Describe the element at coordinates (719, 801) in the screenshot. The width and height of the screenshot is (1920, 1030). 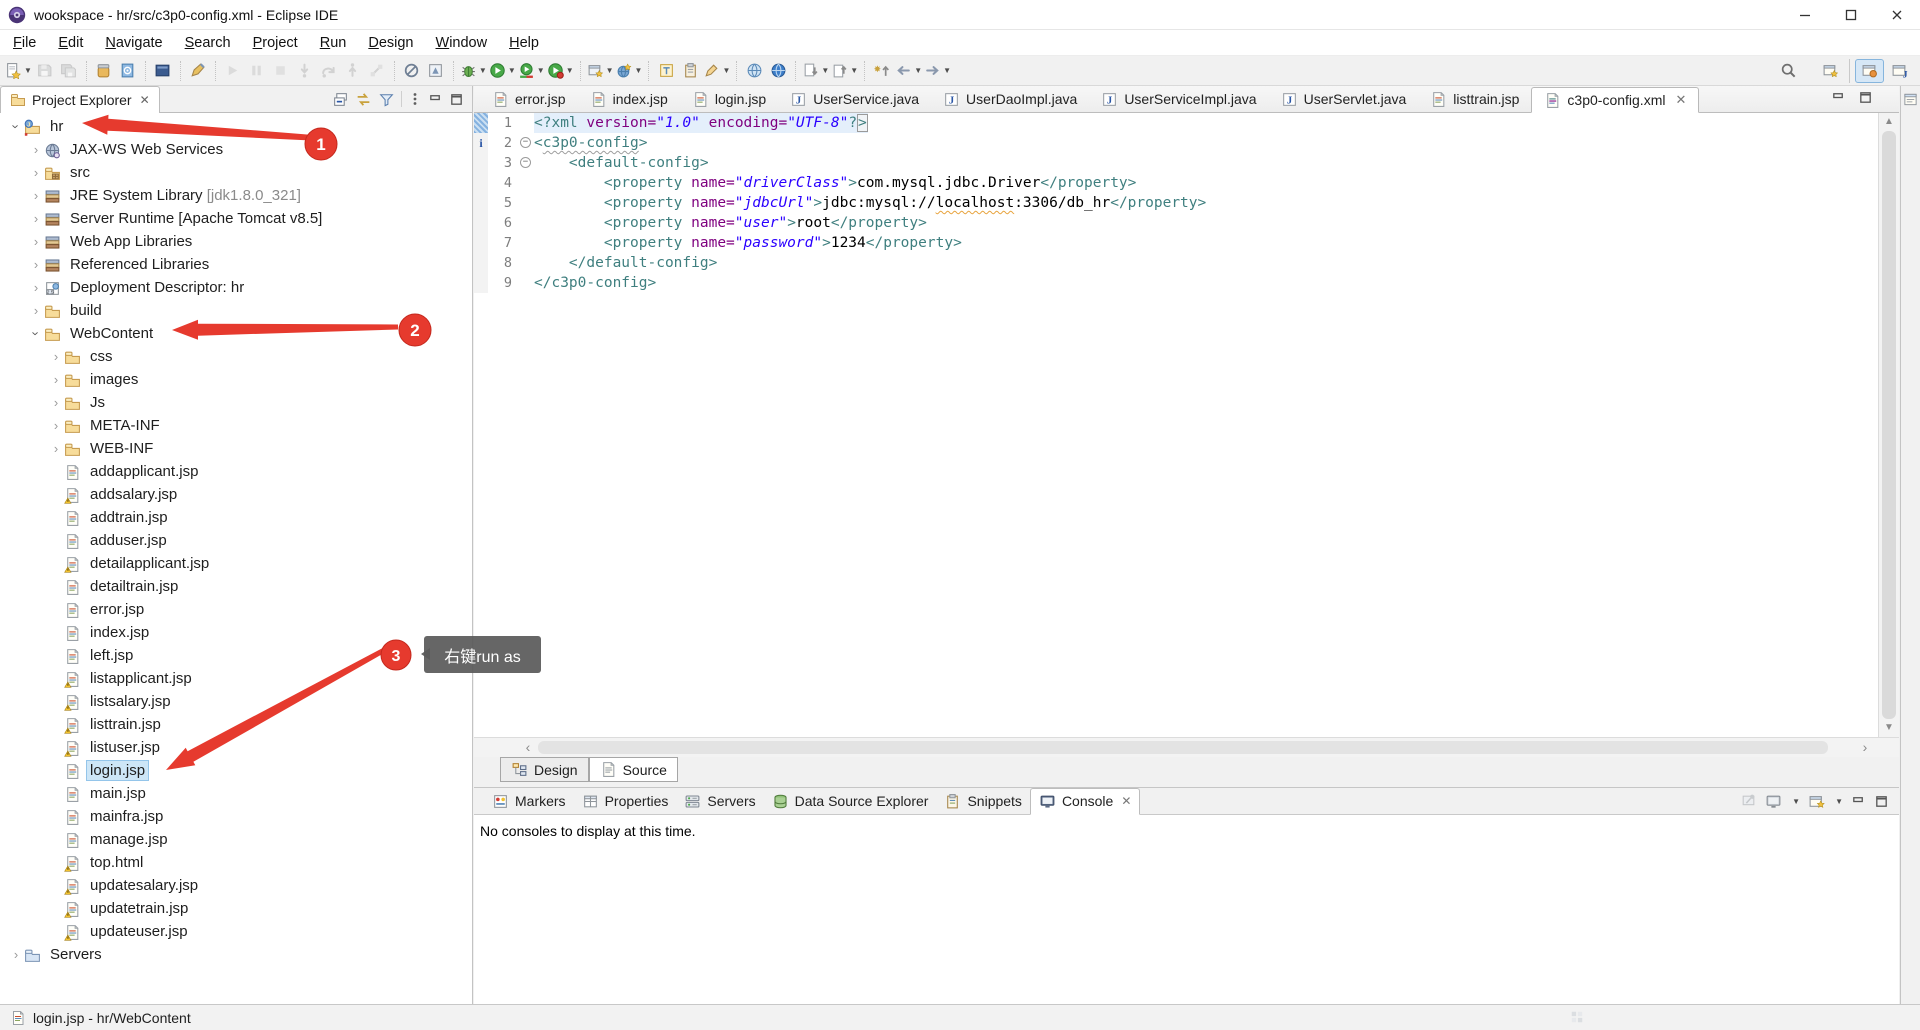
I see `console-tab-servers: Servers` at that location.